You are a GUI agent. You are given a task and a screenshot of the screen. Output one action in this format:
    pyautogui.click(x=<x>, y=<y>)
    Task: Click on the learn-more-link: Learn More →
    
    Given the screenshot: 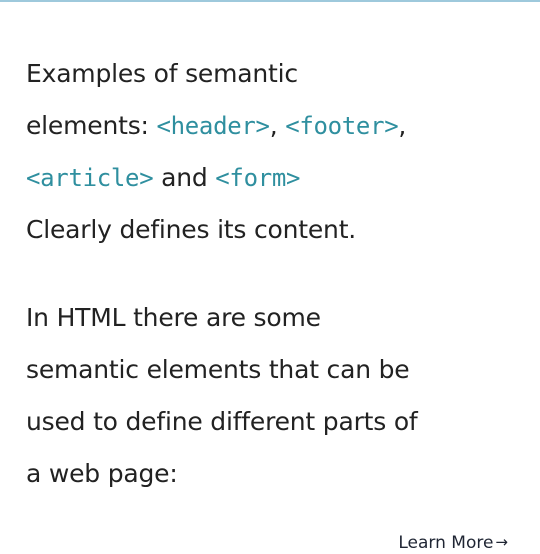 What is the action you would take?
    pyautogui.click(x=453, y=542)
    